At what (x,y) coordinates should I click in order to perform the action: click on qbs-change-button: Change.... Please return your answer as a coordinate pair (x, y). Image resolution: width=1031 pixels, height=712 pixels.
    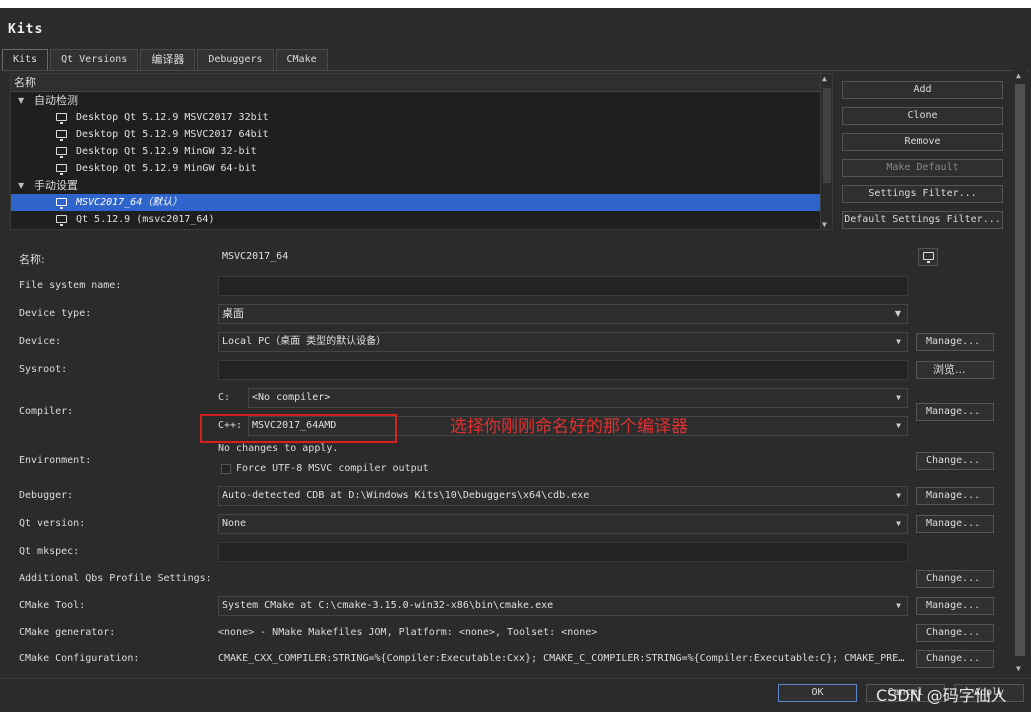
    Looking at the image, I should click on (955, 579).